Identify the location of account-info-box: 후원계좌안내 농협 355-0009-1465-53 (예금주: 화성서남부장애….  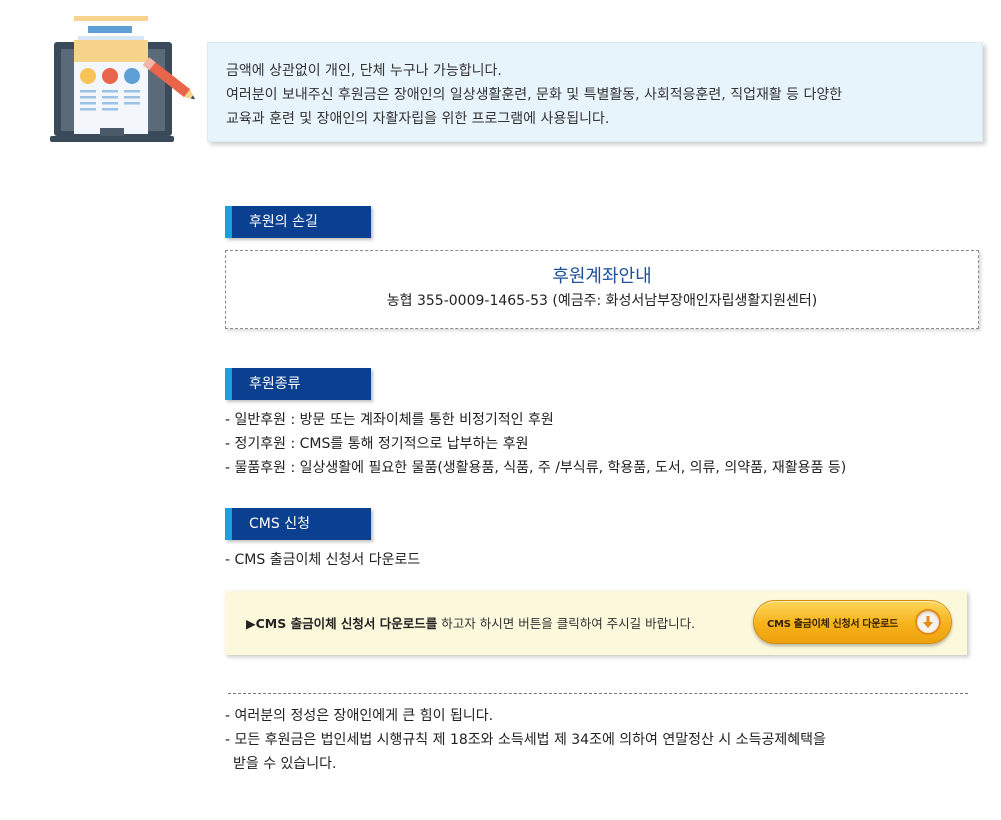
(602, 289).